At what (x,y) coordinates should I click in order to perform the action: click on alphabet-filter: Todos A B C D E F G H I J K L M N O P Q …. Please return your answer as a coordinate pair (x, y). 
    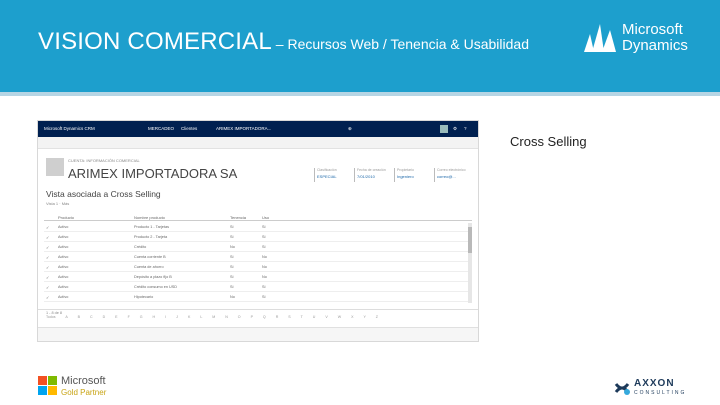
    Looking at the image, I should click on (260, 317).